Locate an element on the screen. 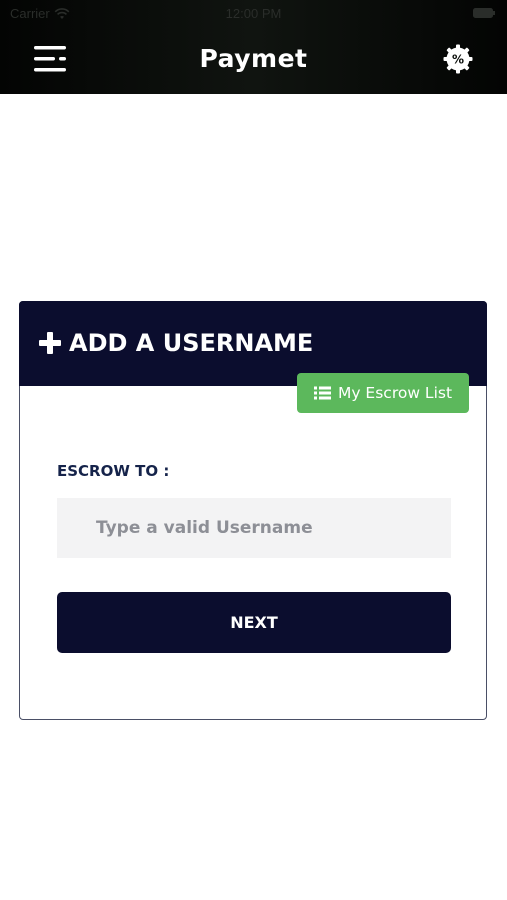  status-time: 12:00 PM is located at coordinates (253, 13).